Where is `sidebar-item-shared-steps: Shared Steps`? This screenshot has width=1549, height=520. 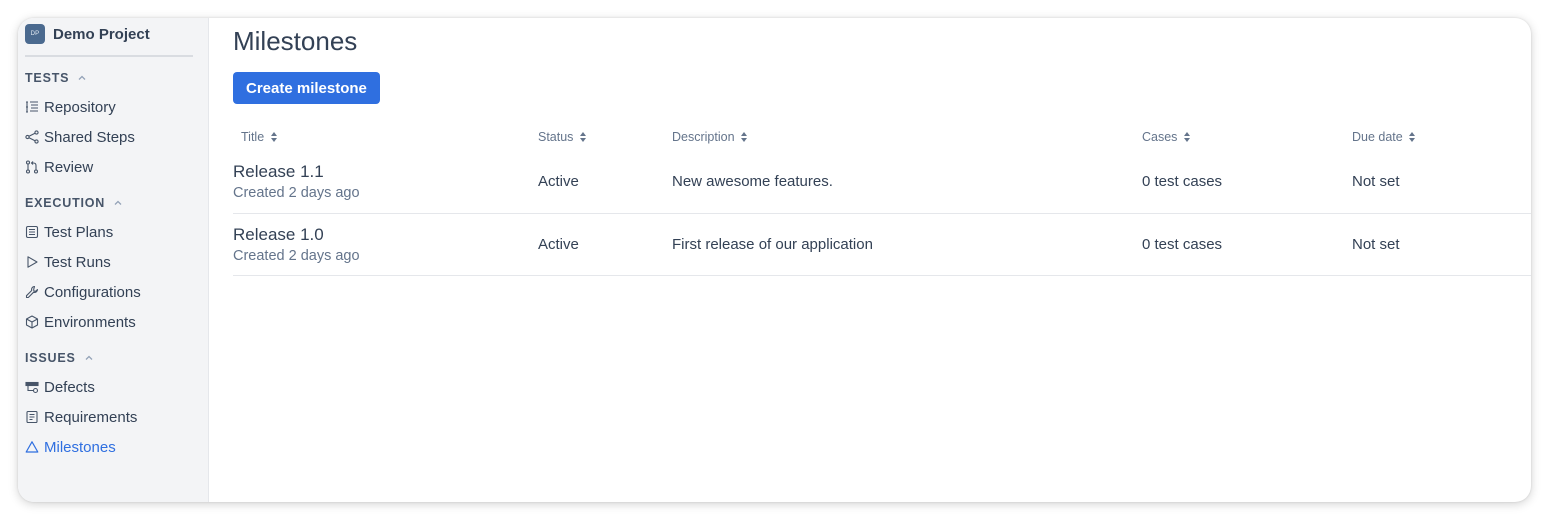
sidebar-item-shared-steps: Shared Steps is located at coordinates (116, 137).